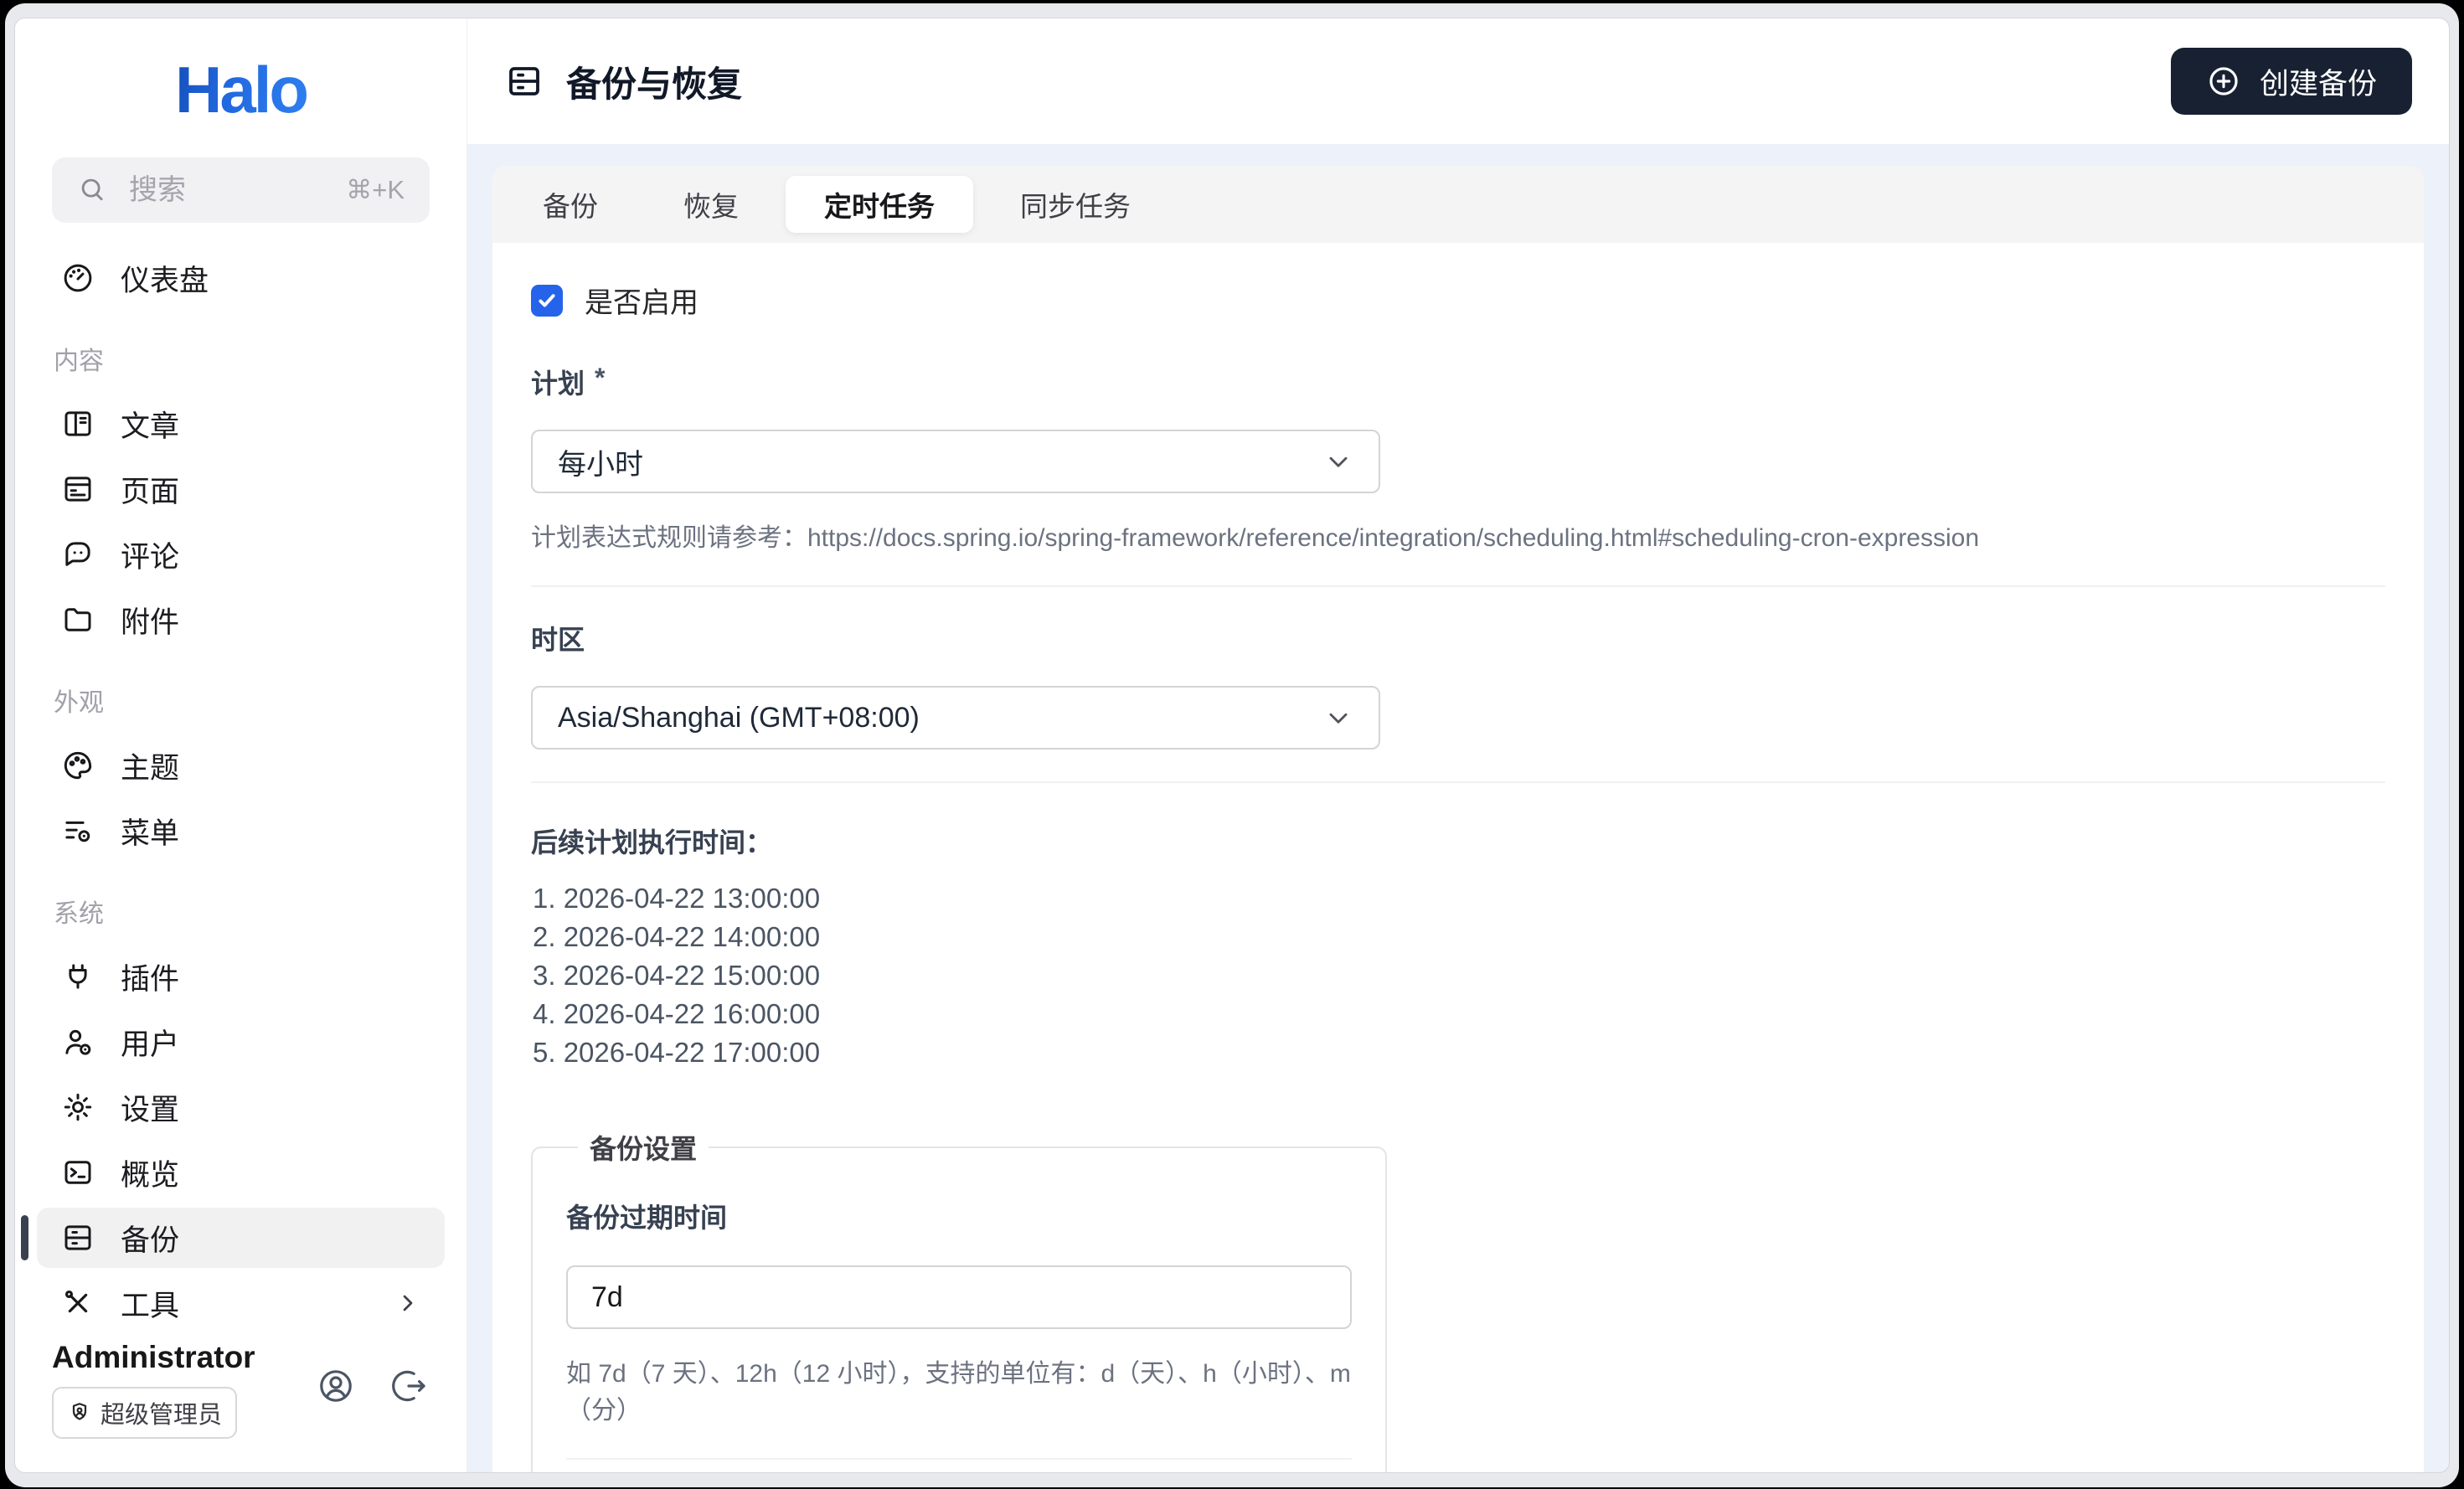 The width and height of the screenshot is (2464, 1489). I want to click on timezone-select: Asia/Shanghai (GMT+08:00), so click(955, 718).